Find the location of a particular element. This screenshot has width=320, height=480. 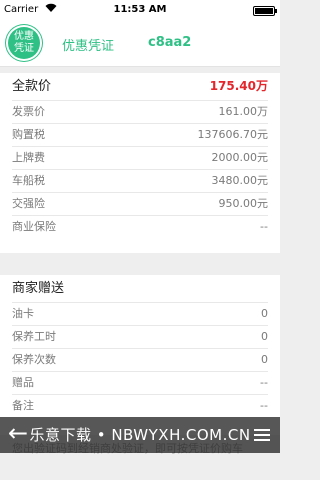

item-label: 交强险 is located at coordinates (28, 203).